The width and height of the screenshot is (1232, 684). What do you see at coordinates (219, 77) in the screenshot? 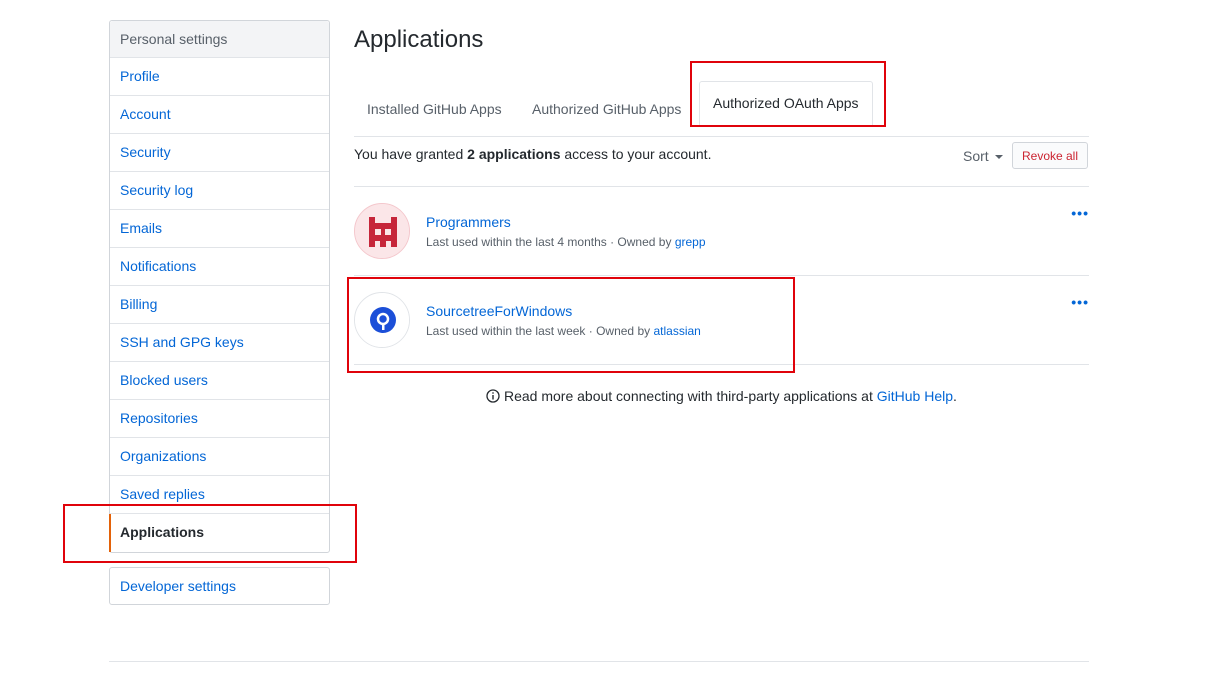
I see `sidebar-item-profile: Profile` at bounding box center [219, 77].